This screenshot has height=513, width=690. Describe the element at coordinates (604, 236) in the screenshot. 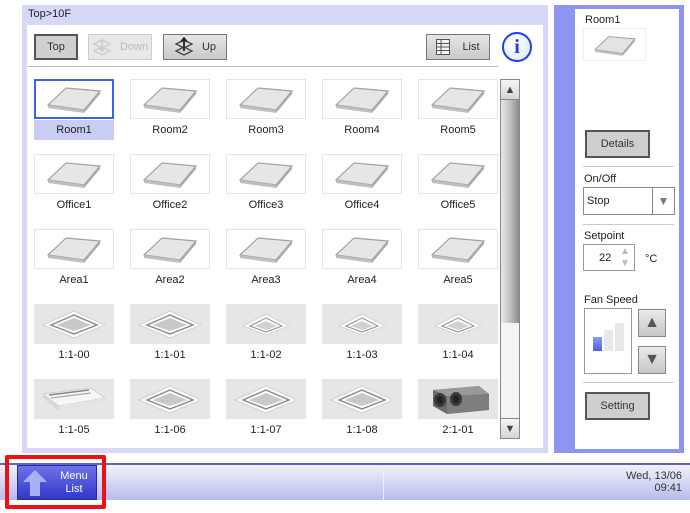

I see `setpoint-label: Setpoint` at that location.